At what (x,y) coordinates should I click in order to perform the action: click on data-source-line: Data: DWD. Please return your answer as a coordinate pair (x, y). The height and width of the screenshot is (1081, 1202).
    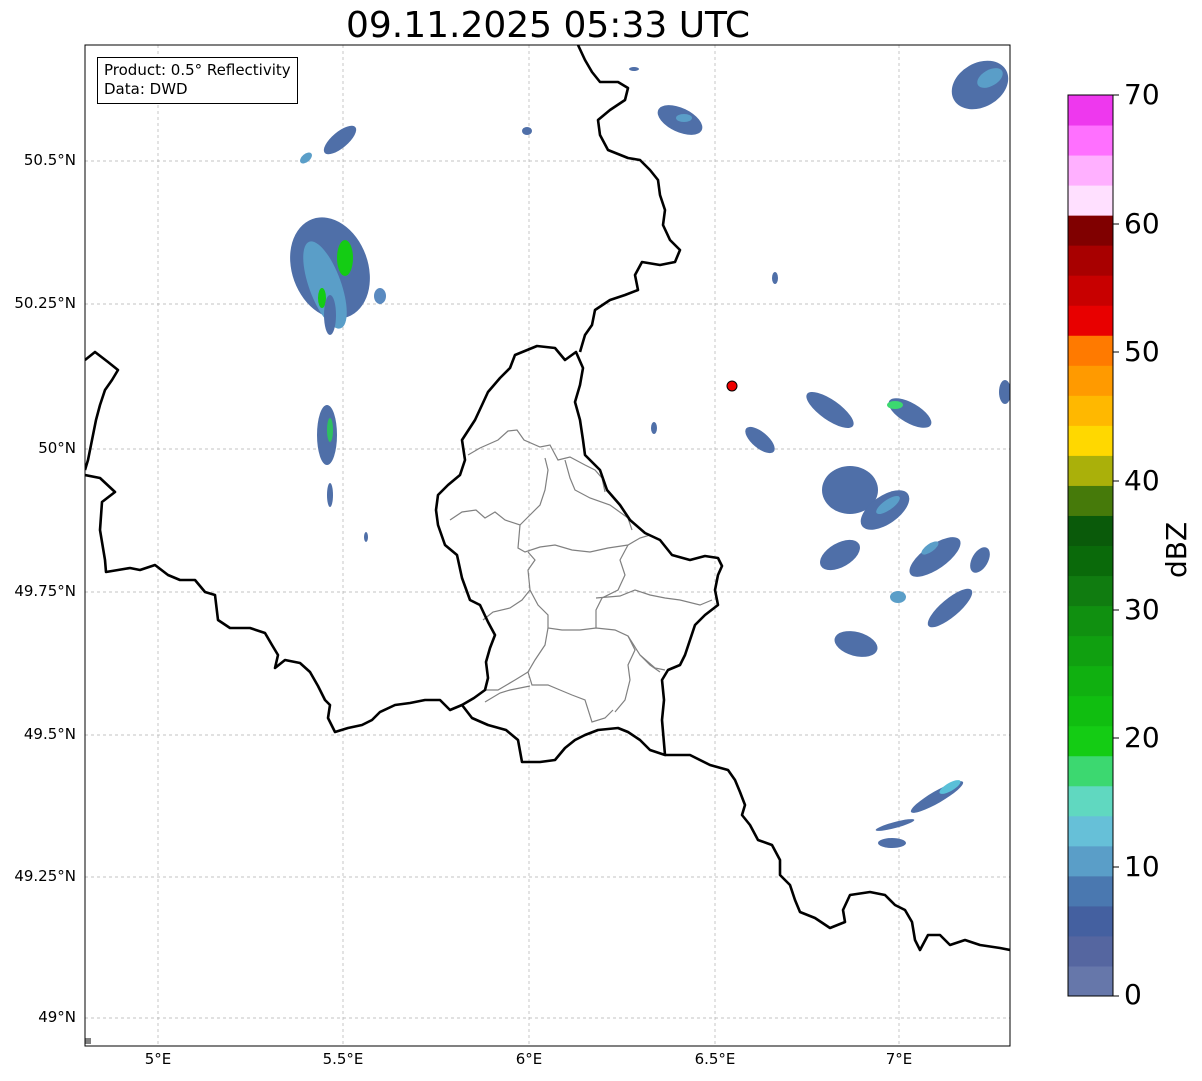
    Looking at the image, I should click on (146, 89).